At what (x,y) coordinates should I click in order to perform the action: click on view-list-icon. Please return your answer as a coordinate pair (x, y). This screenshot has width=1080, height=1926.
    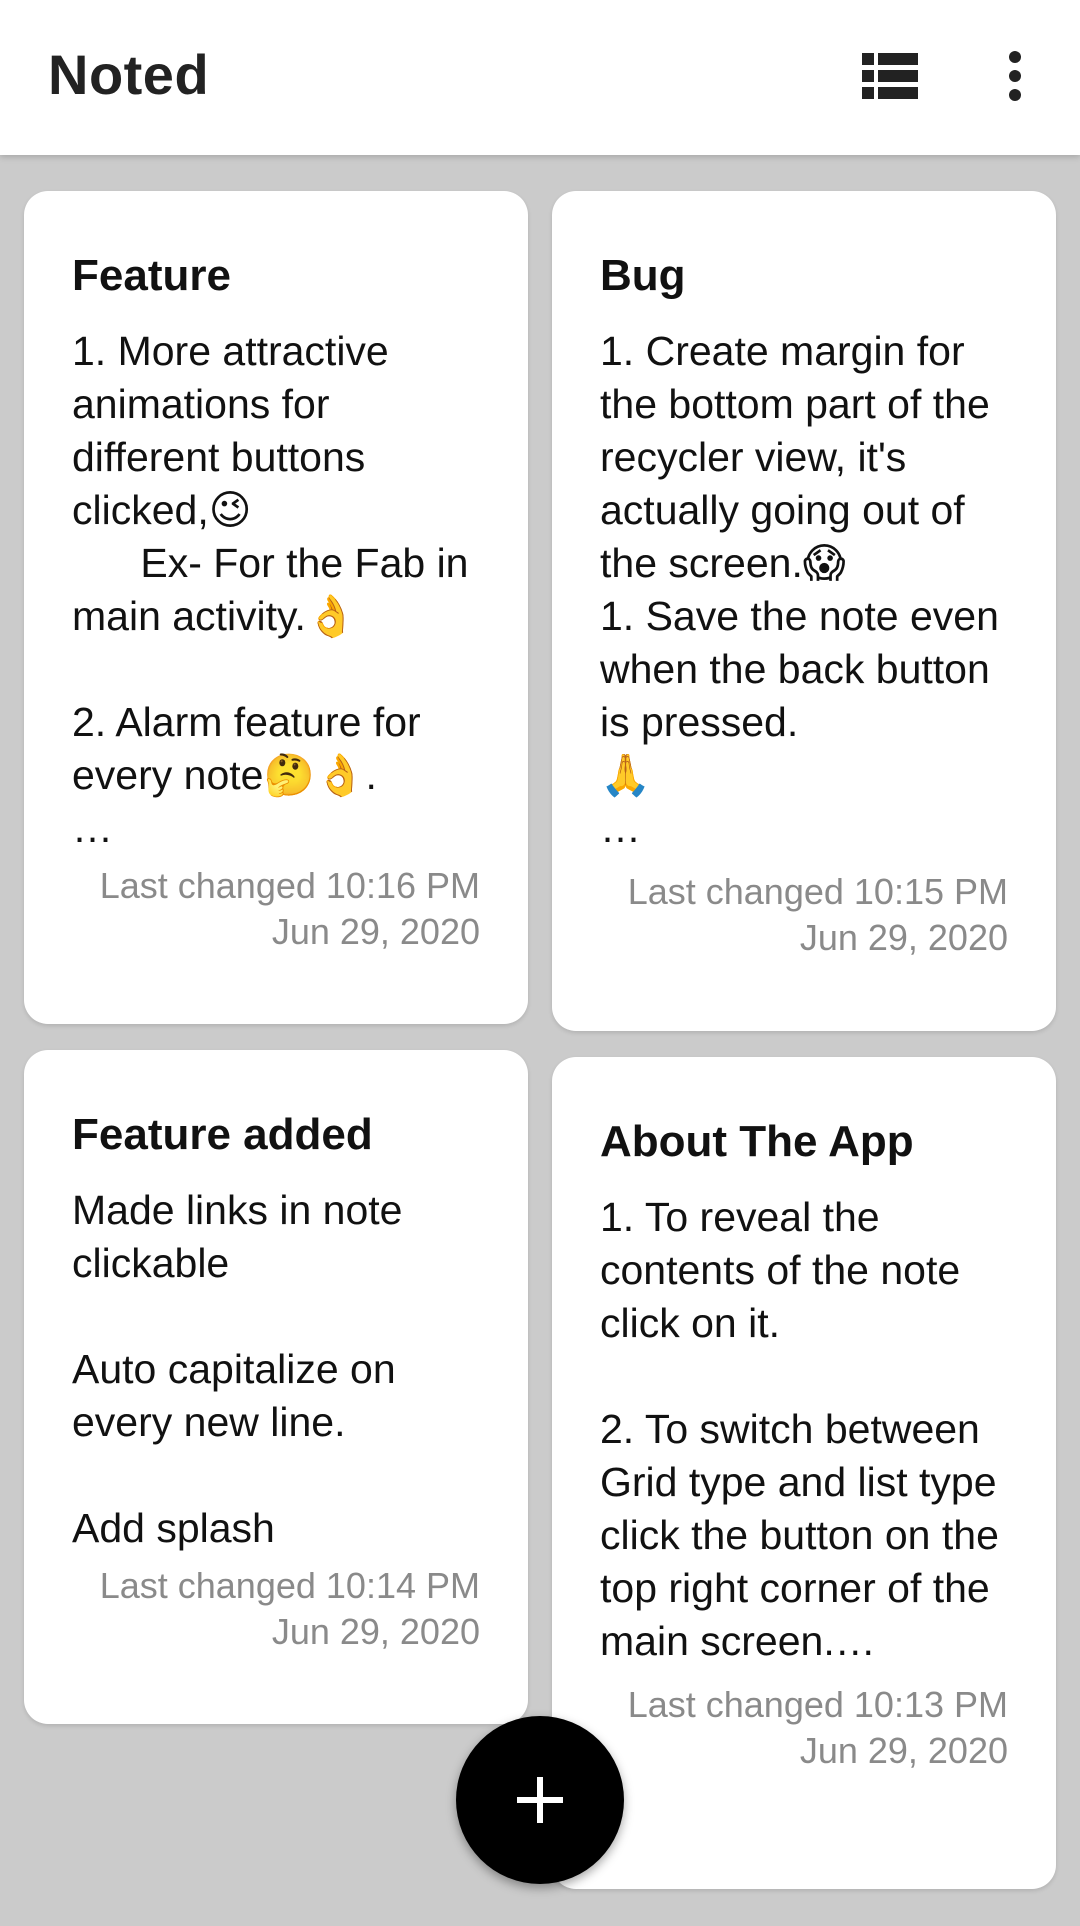
    Looking at the image, I should click on (890, 76).